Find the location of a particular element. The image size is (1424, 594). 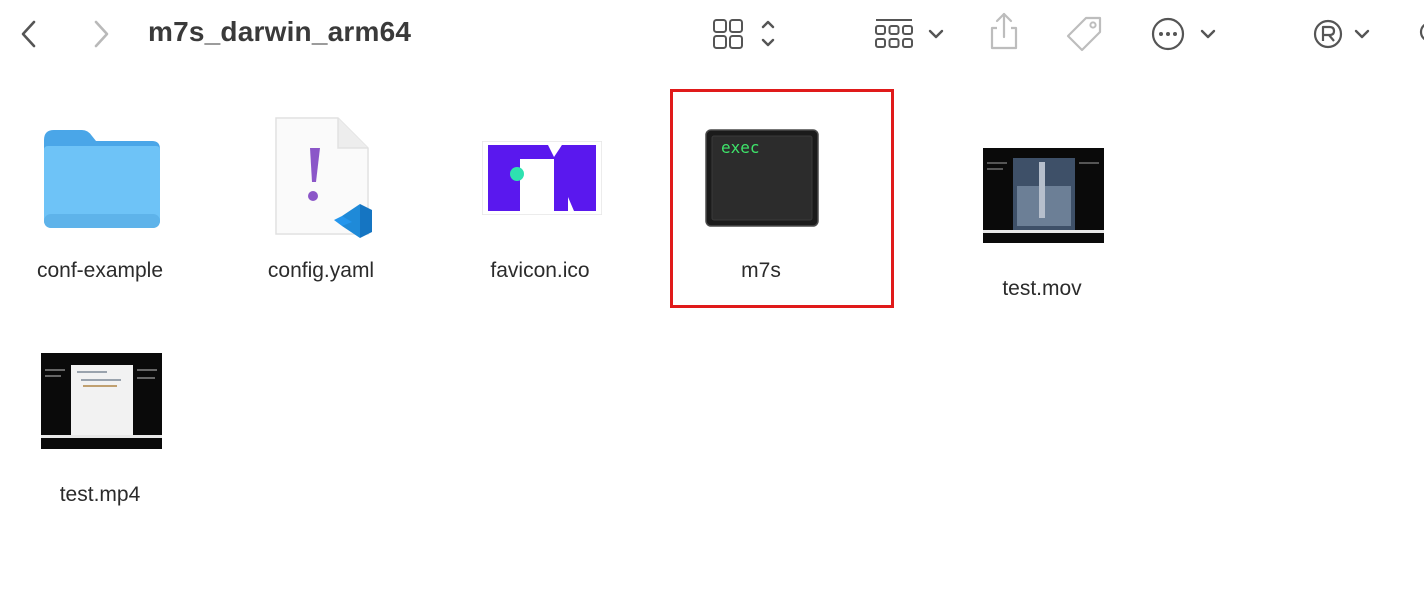

tag-button is located at coordinates (1084, 34).